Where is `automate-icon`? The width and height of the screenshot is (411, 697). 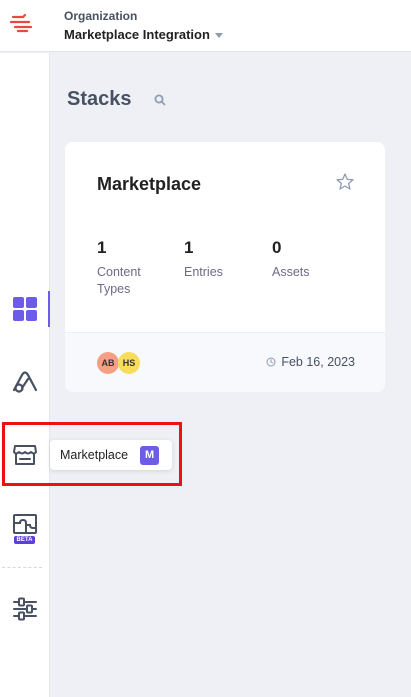
automate-icon is located at coordinates (24, 382).